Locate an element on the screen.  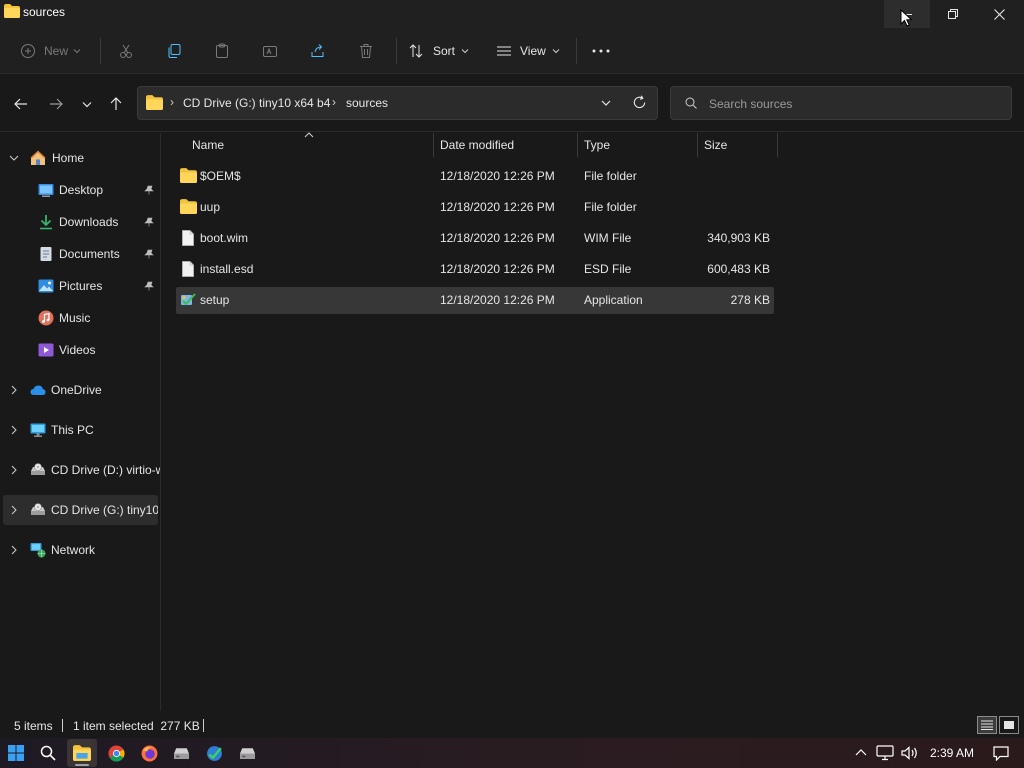
breadcrumb-sources: sources is located at coordinates (367, 103).